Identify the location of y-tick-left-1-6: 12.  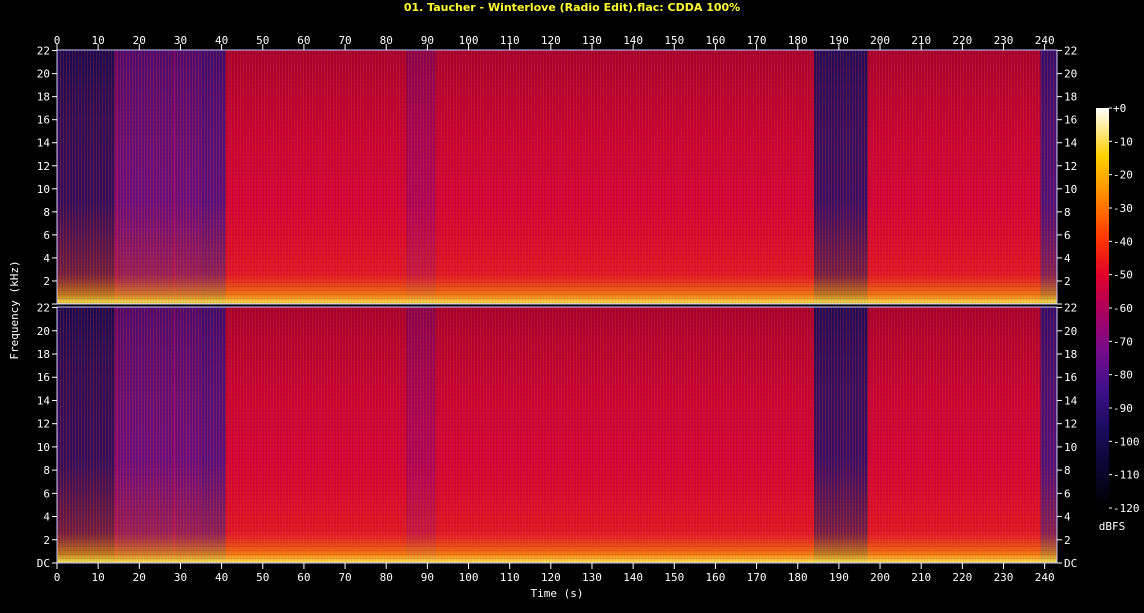
(43, 424).